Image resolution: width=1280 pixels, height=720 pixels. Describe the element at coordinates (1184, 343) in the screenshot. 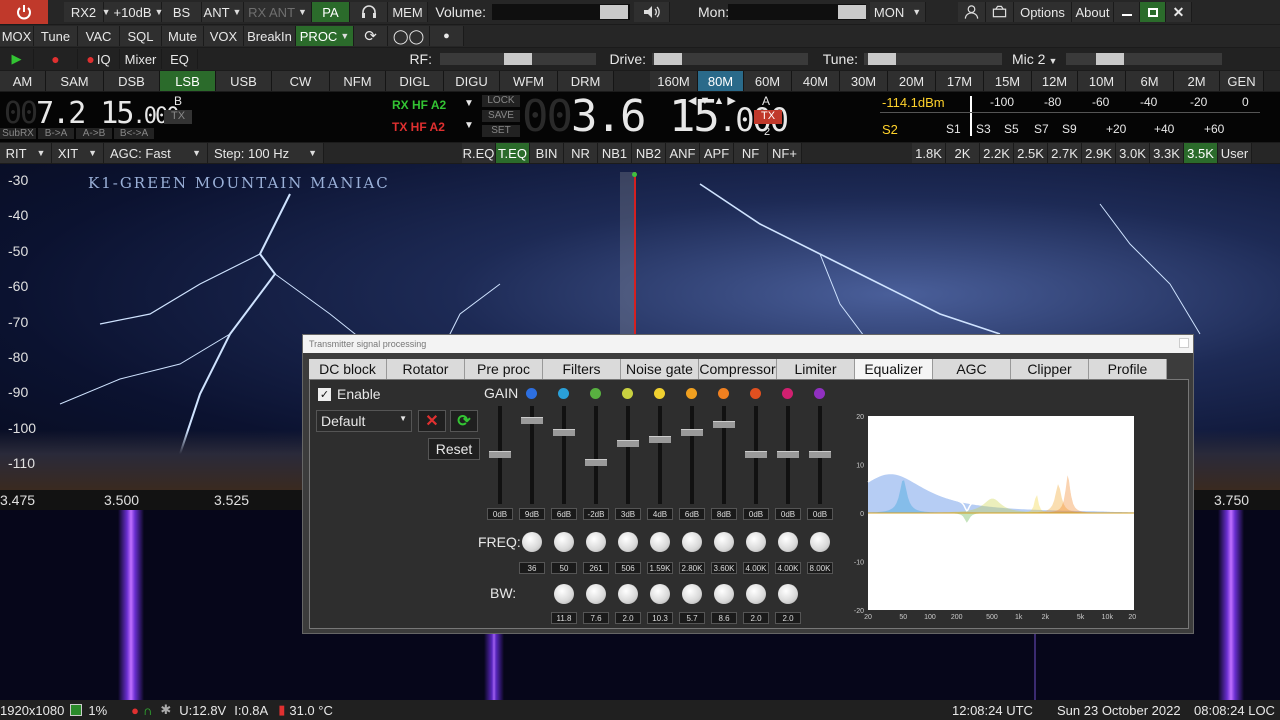

I see `dialog-close-button` at that location.